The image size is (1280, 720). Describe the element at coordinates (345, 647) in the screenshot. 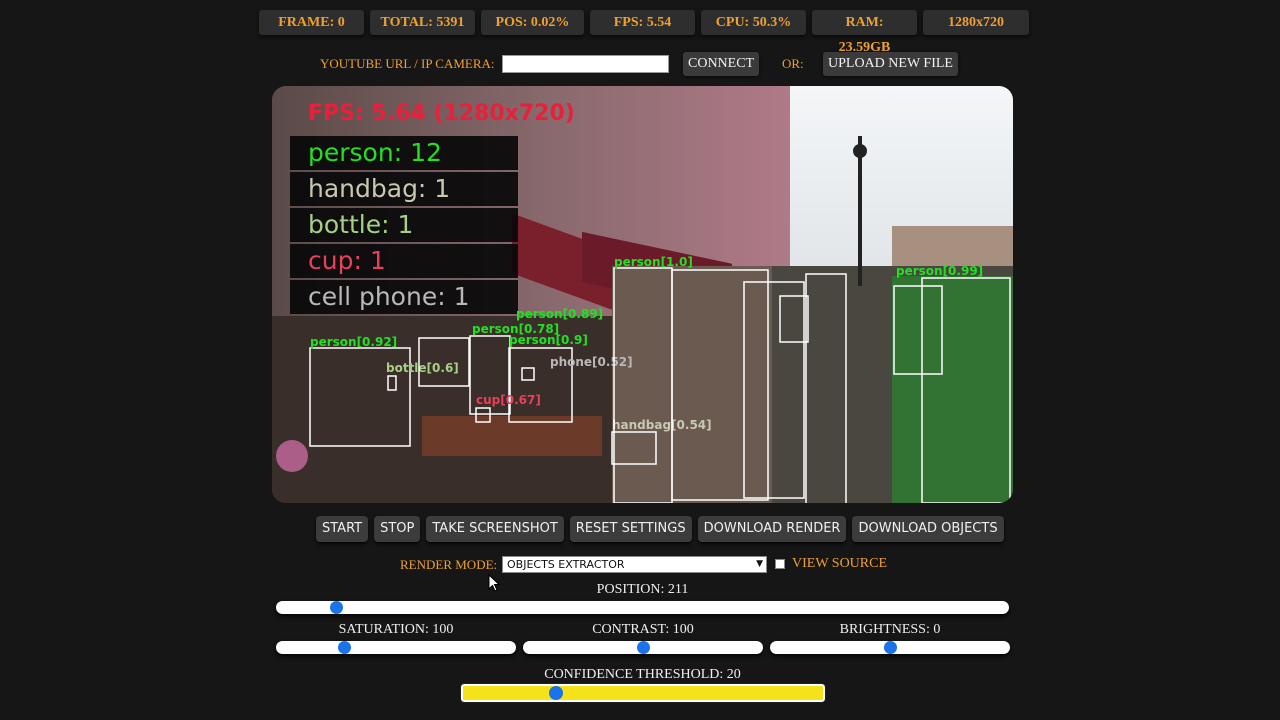

I see `saturation-slider-thumb` at that location.